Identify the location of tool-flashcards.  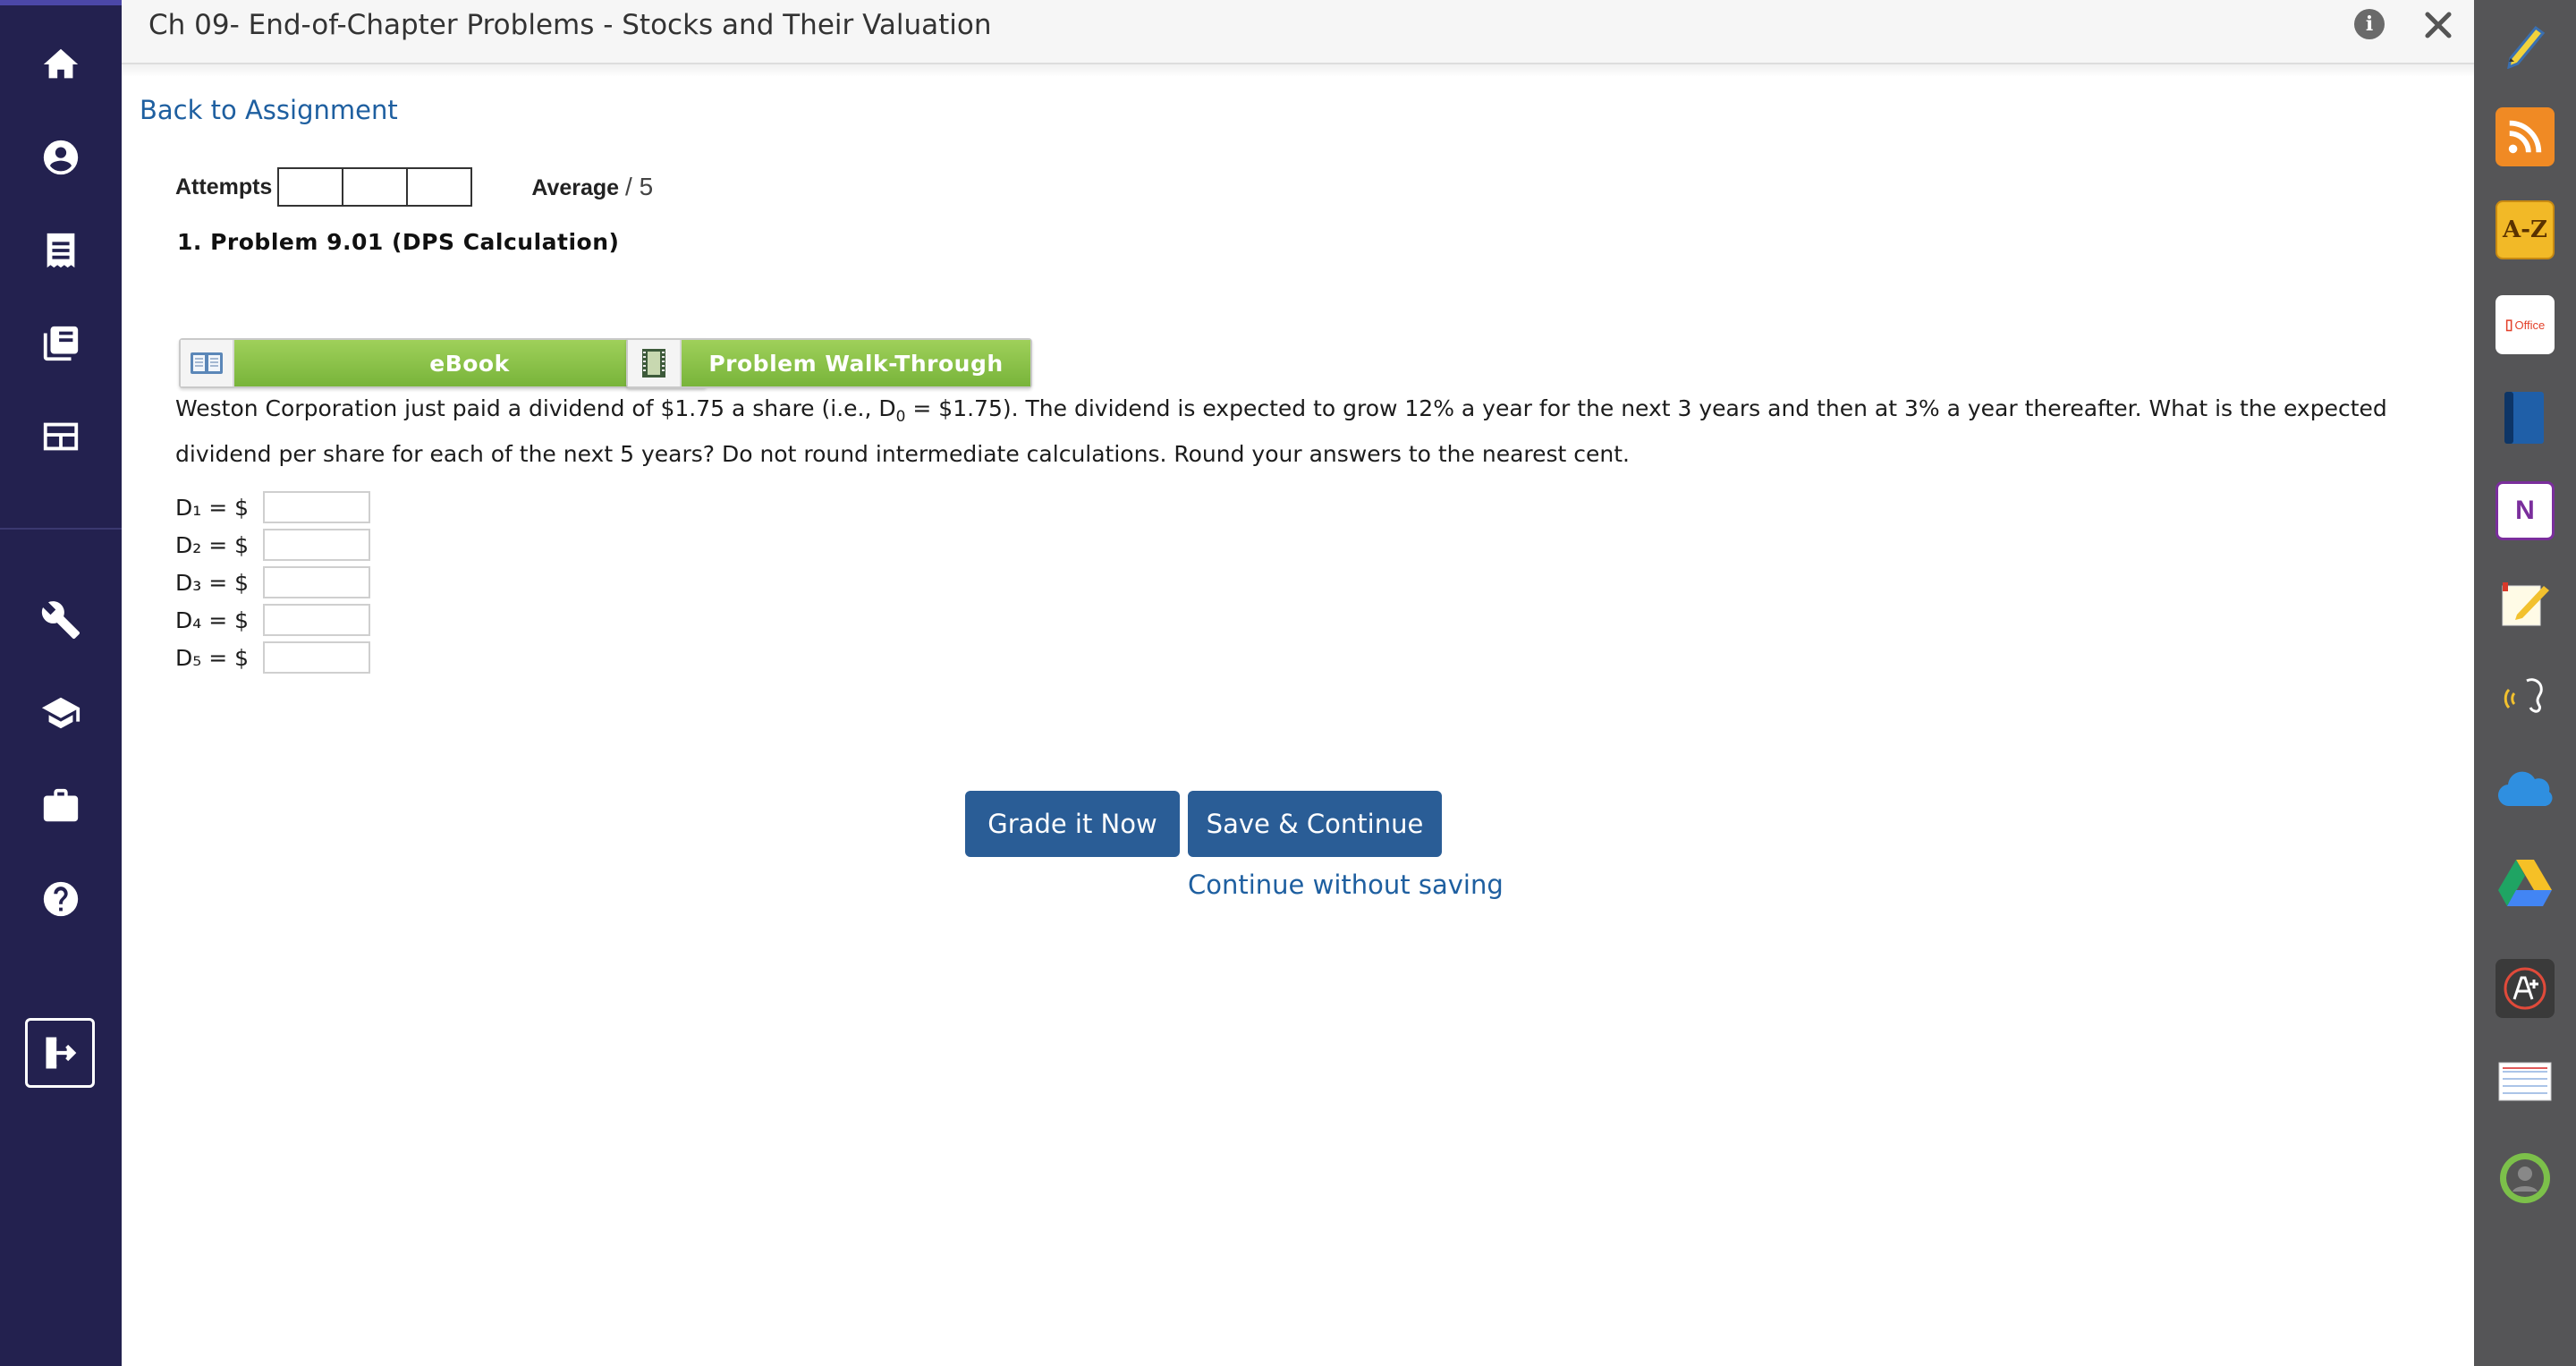
(2525, 1081).